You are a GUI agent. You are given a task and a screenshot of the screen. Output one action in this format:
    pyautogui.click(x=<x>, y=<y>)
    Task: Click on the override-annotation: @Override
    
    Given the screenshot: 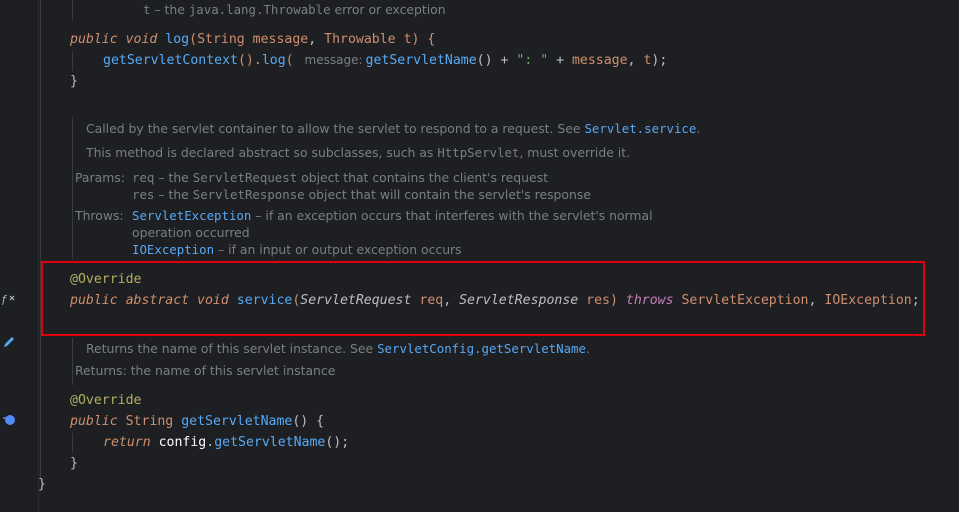 What is the action you would take?
    pyautogui.click(x=106, y=400)
    